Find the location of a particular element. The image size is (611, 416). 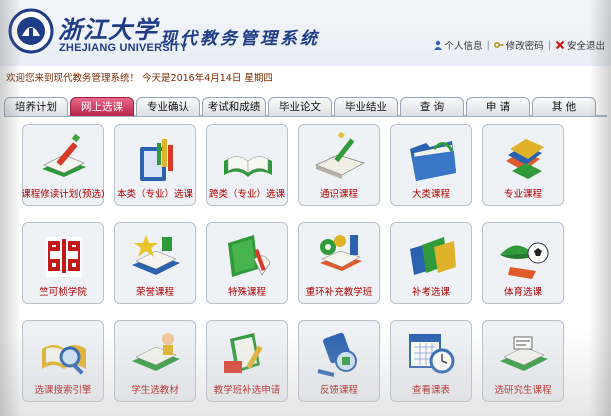

star-book-icon is located at coordinates (156, 255).